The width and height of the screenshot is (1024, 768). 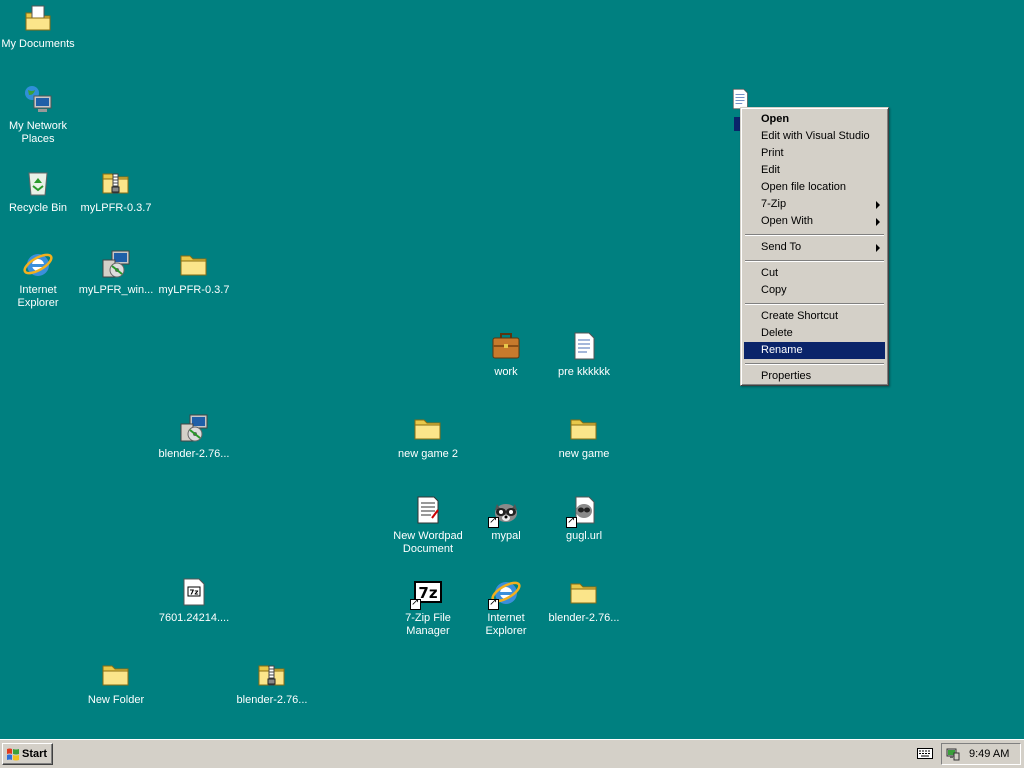 I want to click on desktop-icon-label: gugl.url, so click(x=584, y=536).